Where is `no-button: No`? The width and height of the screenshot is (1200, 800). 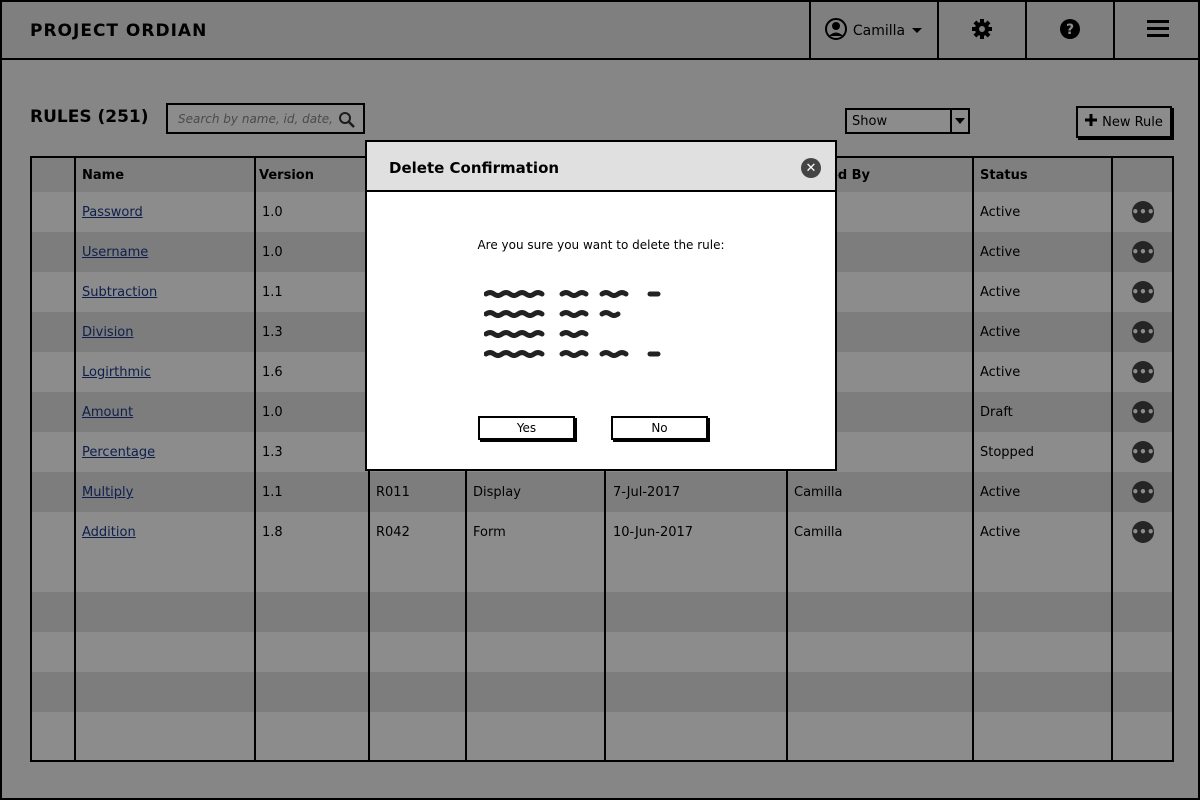 no-button: No is located at coordinates (659, 428).